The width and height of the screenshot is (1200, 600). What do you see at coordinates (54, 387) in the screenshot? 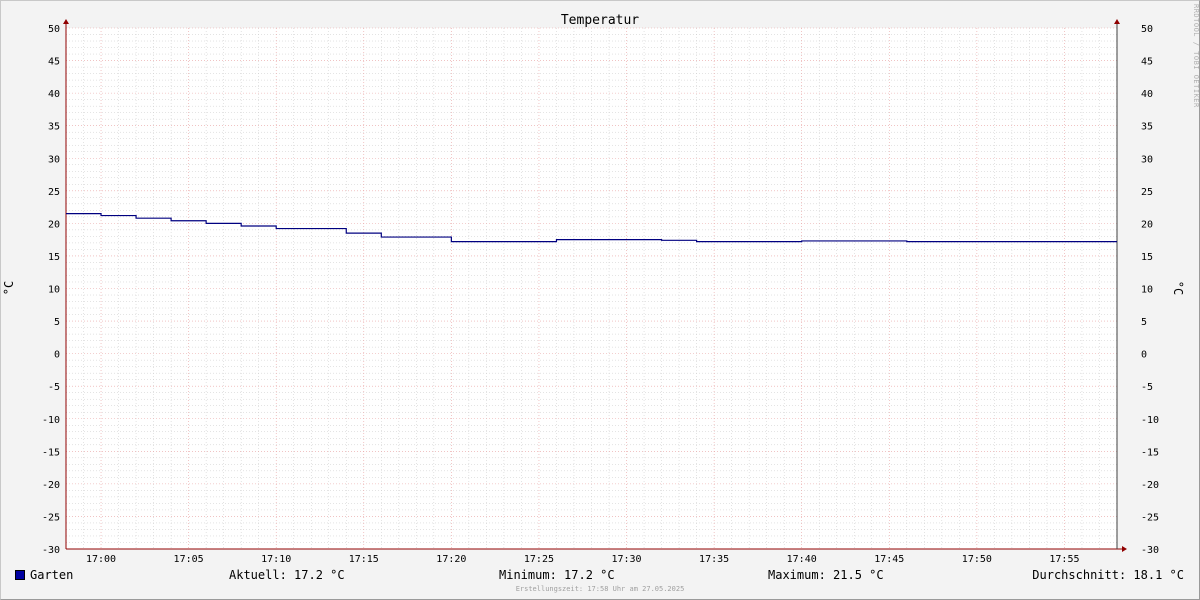
I see `y-tick-label-left: -5` at bounding box center [54, 387].